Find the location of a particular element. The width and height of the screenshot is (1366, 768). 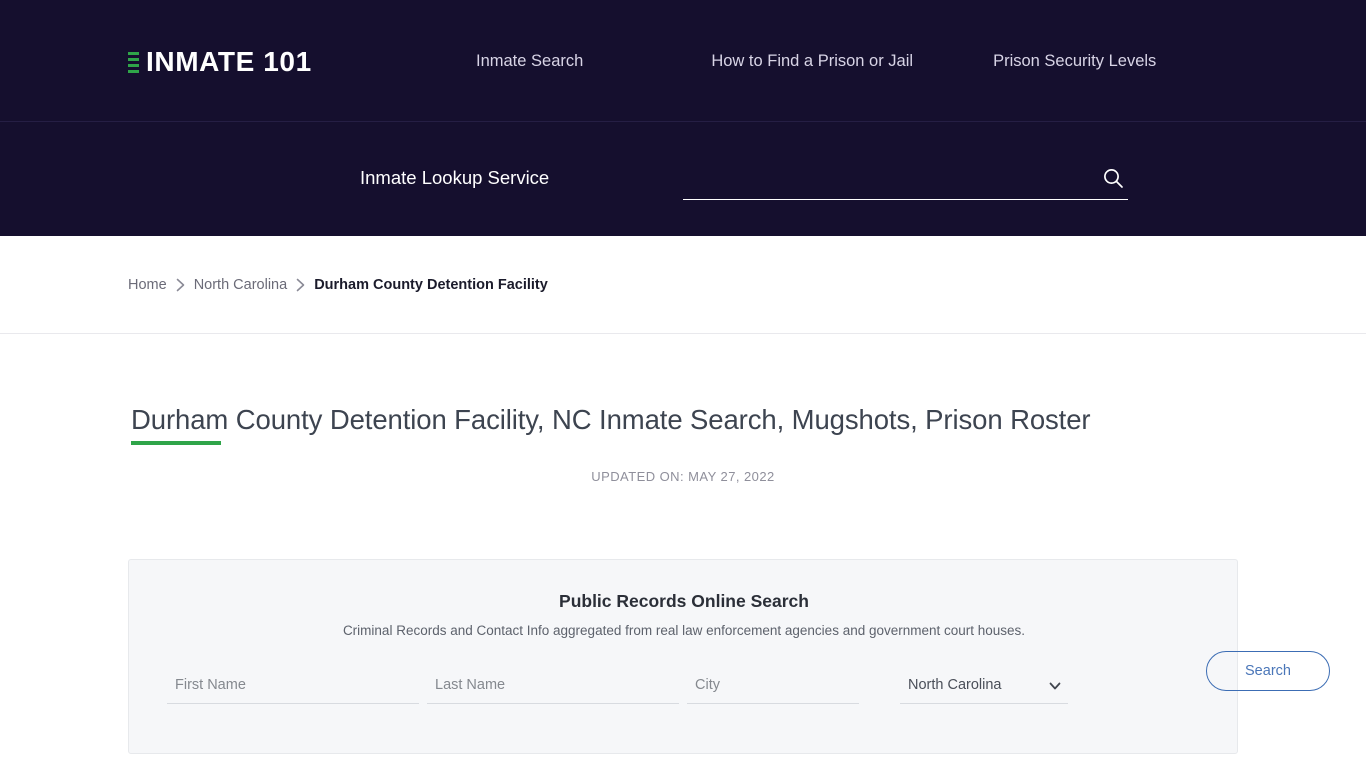

last-name-input is located at coordinates (553, 686).